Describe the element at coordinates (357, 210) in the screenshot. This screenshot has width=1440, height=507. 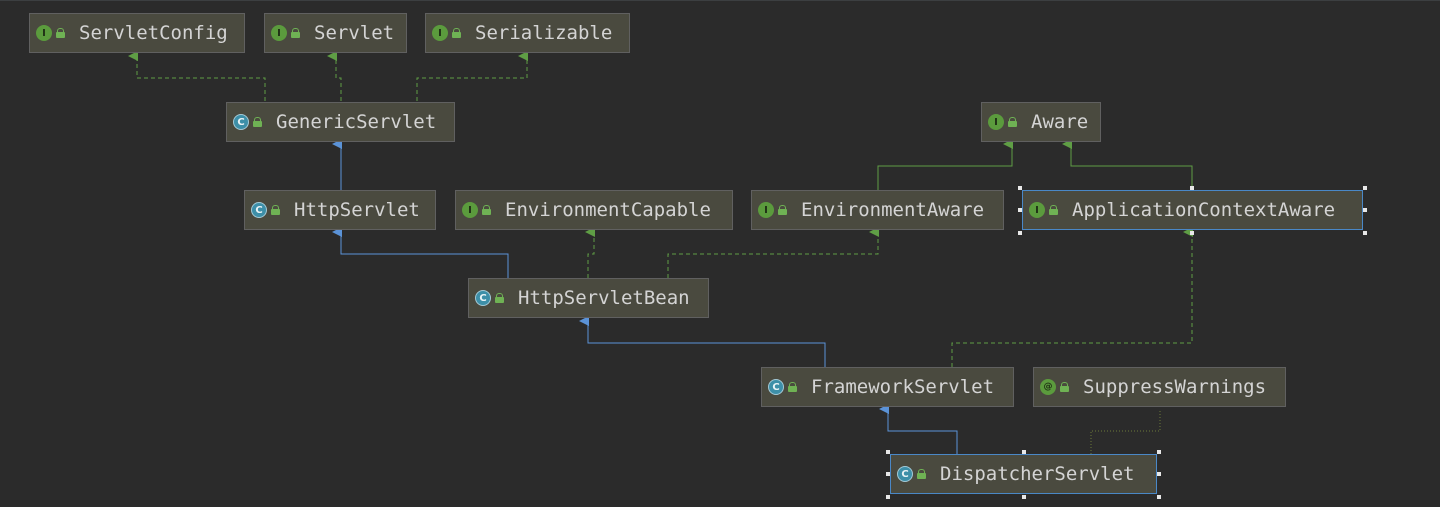
I see `node-label: HttpServlet` at that location.